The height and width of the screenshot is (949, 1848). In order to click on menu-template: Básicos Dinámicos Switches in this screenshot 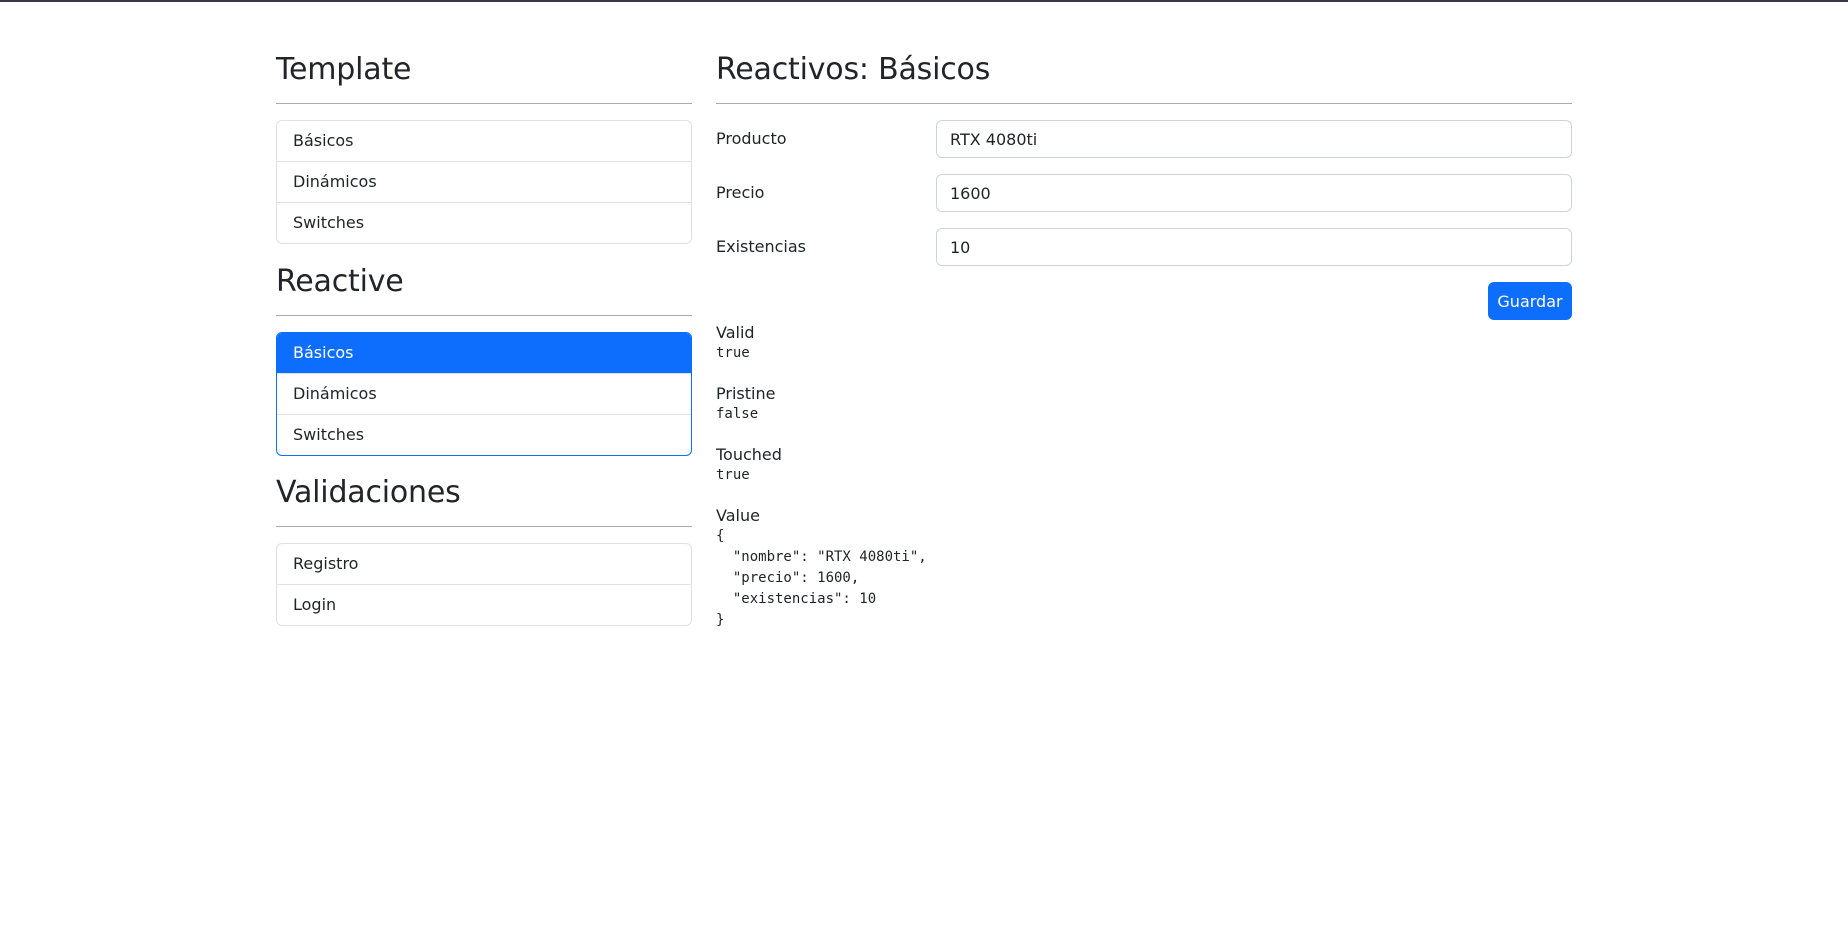, I will do `click(484, 182)`.